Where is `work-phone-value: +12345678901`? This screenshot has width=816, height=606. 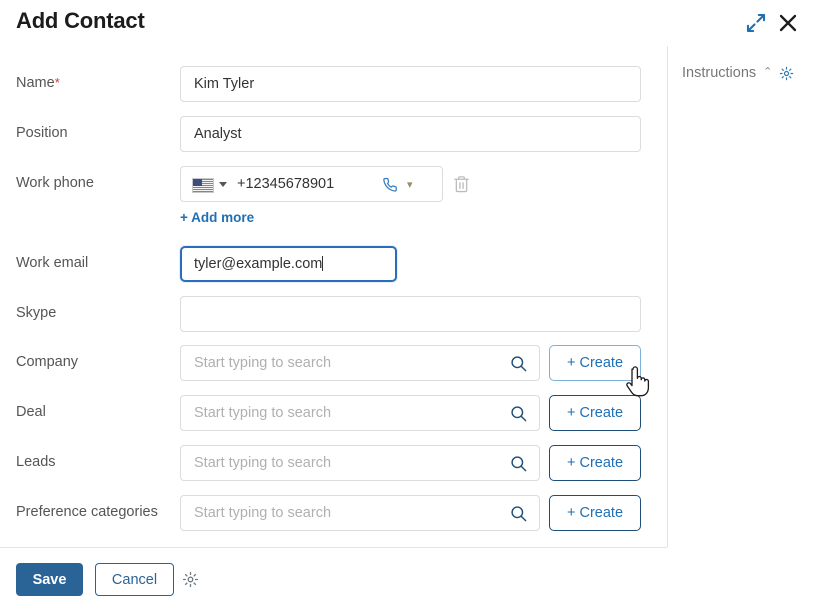 work-phone-value: +12345678901 is located at coordinates (286, 184).